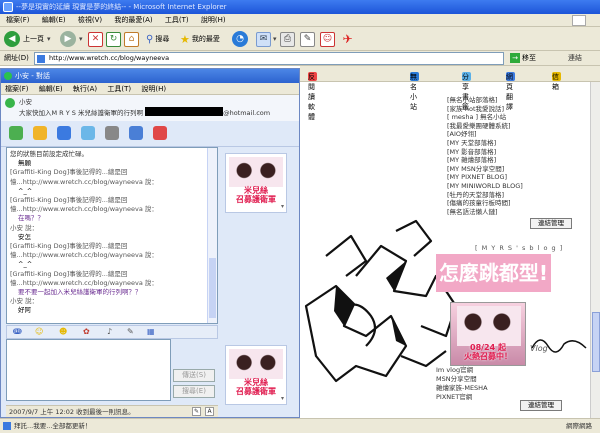 The width and height of the screenshot is (600, 433). I want to click on link-item: [家族-hot我愛說話], so click(507, 109).